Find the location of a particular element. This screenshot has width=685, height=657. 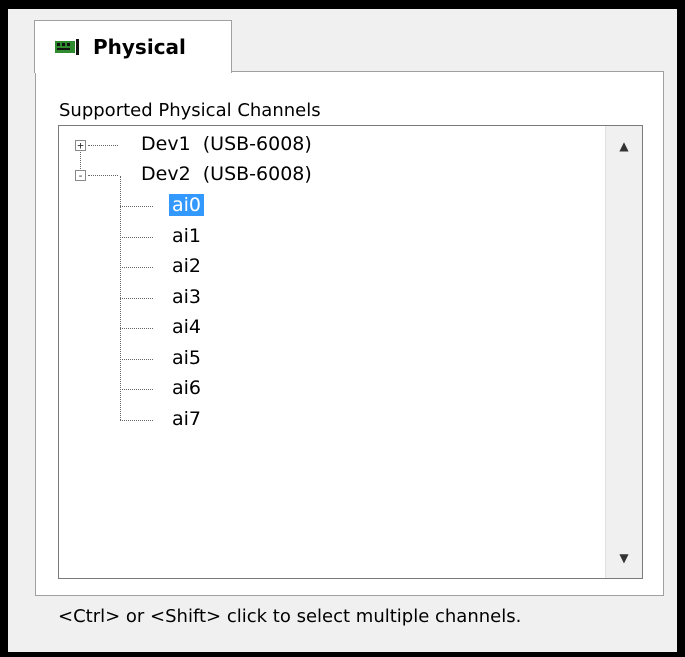

expand-dev1-button: + is located at coordinates (80, 145).